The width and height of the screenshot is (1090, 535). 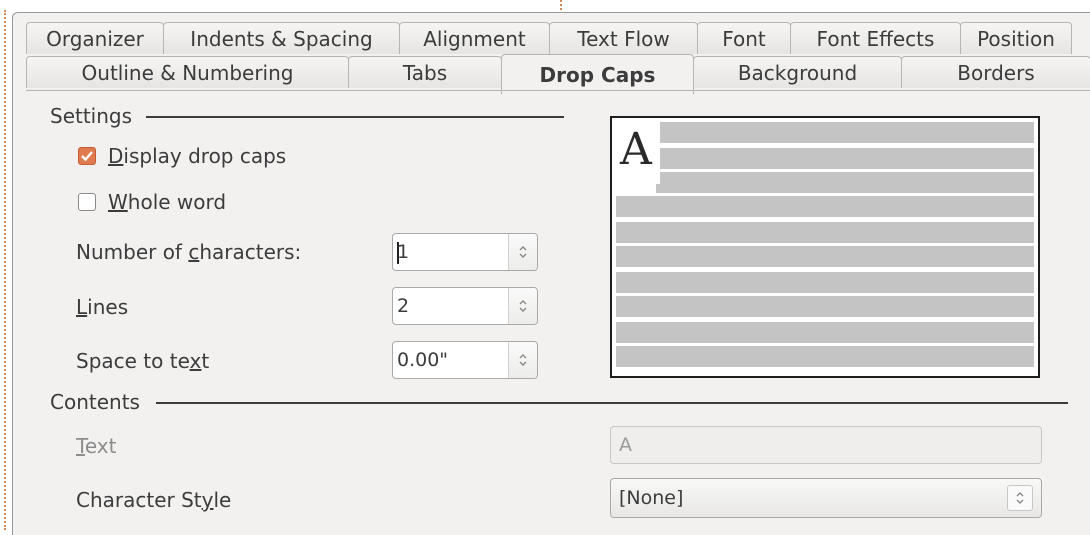 What do you see at coordinates (623, 38) in the screenshot?
I see `tab-text-flow: Text Flow` at bounding box center [623, 38].